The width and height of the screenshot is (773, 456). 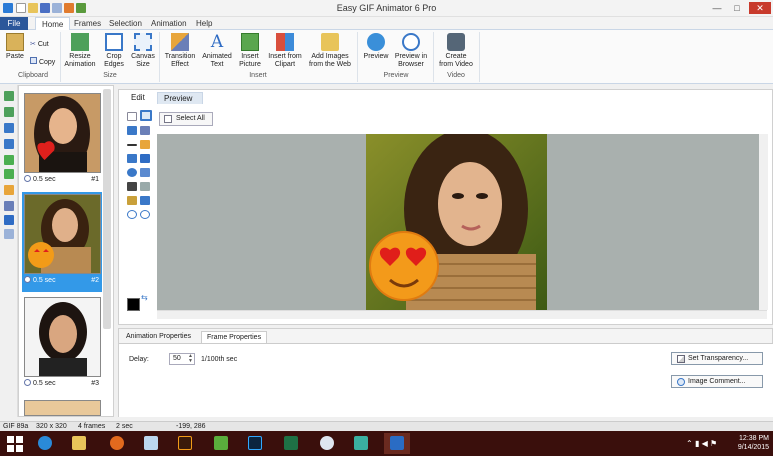 What do you see at coordinates (42, 61) in the screenshot?
I see `copy-button: Copy` at bounding box center [42, 61].